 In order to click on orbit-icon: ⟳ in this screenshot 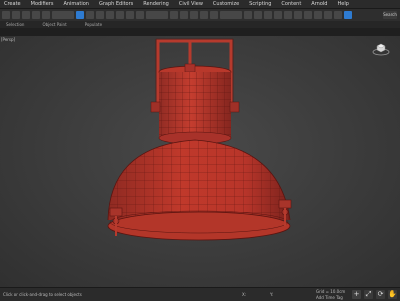, I will do `click(380, 294)`.